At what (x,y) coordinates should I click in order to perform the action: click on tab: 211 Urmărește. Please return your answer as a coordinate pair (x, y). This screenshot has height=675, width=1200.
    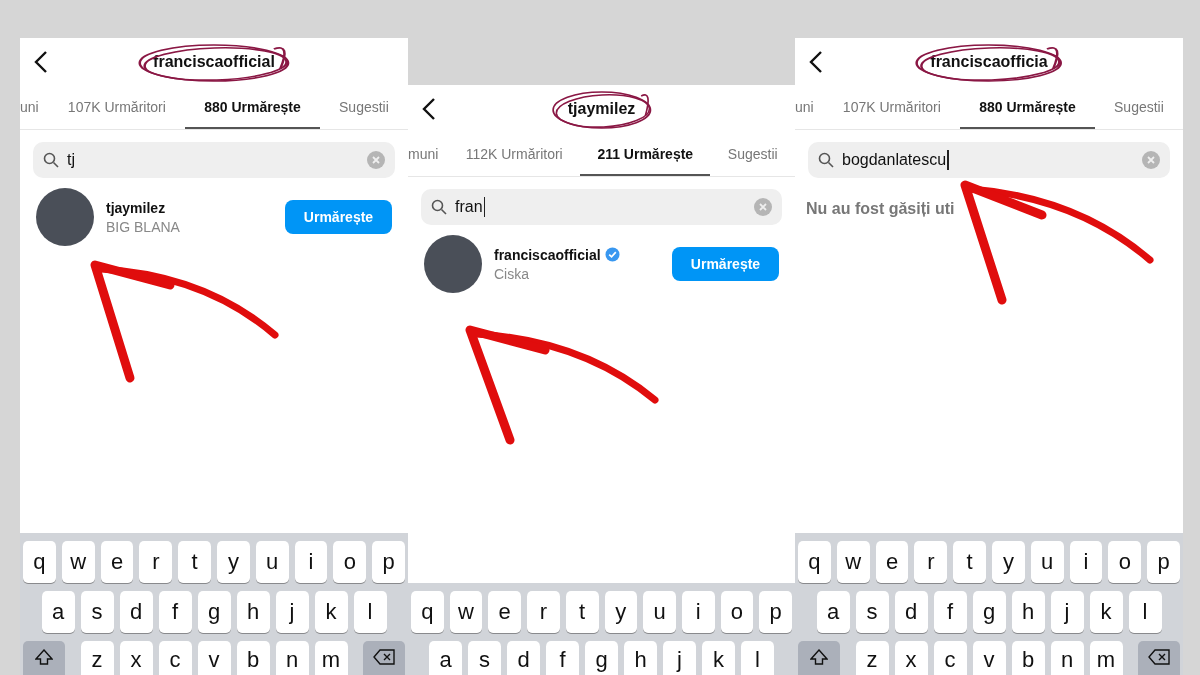
    Looking at the image, I should click on (645, 154).